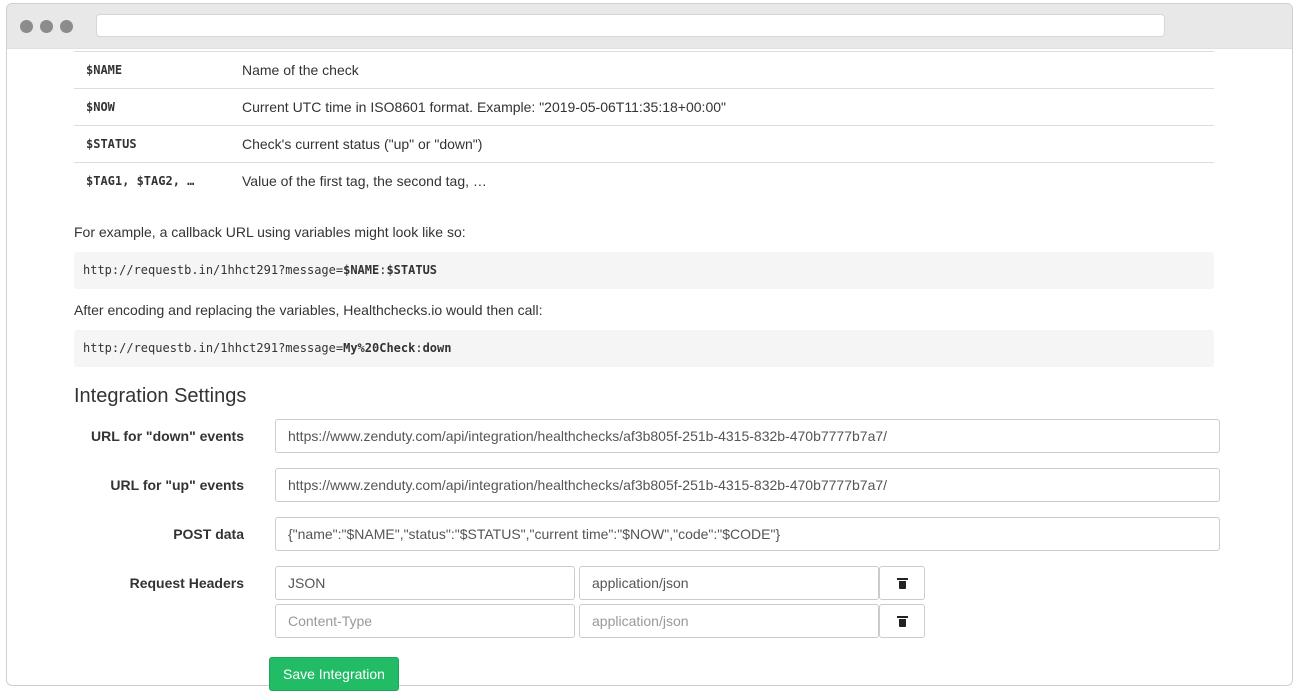 This screenshot has height=691, width=1299. What do you see at coordinates (425, 621) in the screenshot?
I see `header-name-input-empty: Content-Type` at bounding box center [425, 621].